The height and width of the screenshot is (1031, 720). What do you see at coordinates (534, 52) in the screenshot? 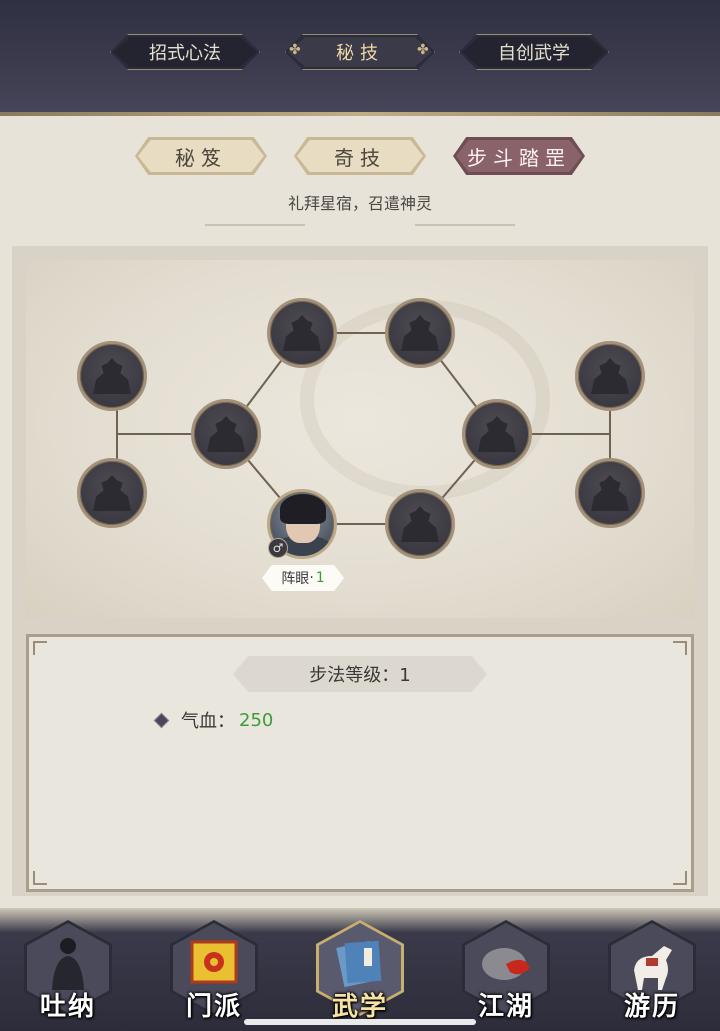
I see `tab-self-created: 自创武学` at bounding box center [534, 52].